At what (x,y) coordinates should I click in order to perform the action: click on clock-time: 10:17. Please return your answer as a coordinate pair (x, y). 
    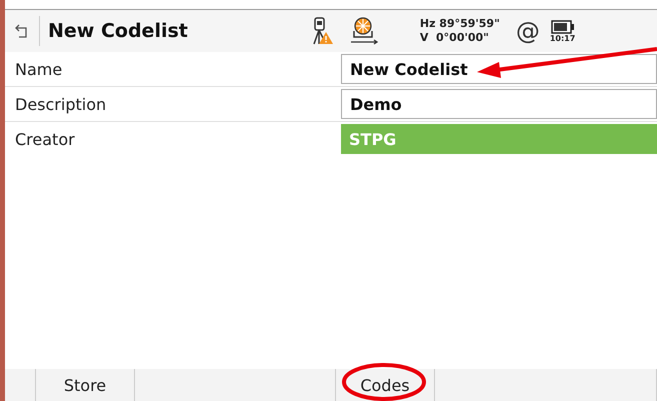
    Looking at the image, I should click on (563, 38).